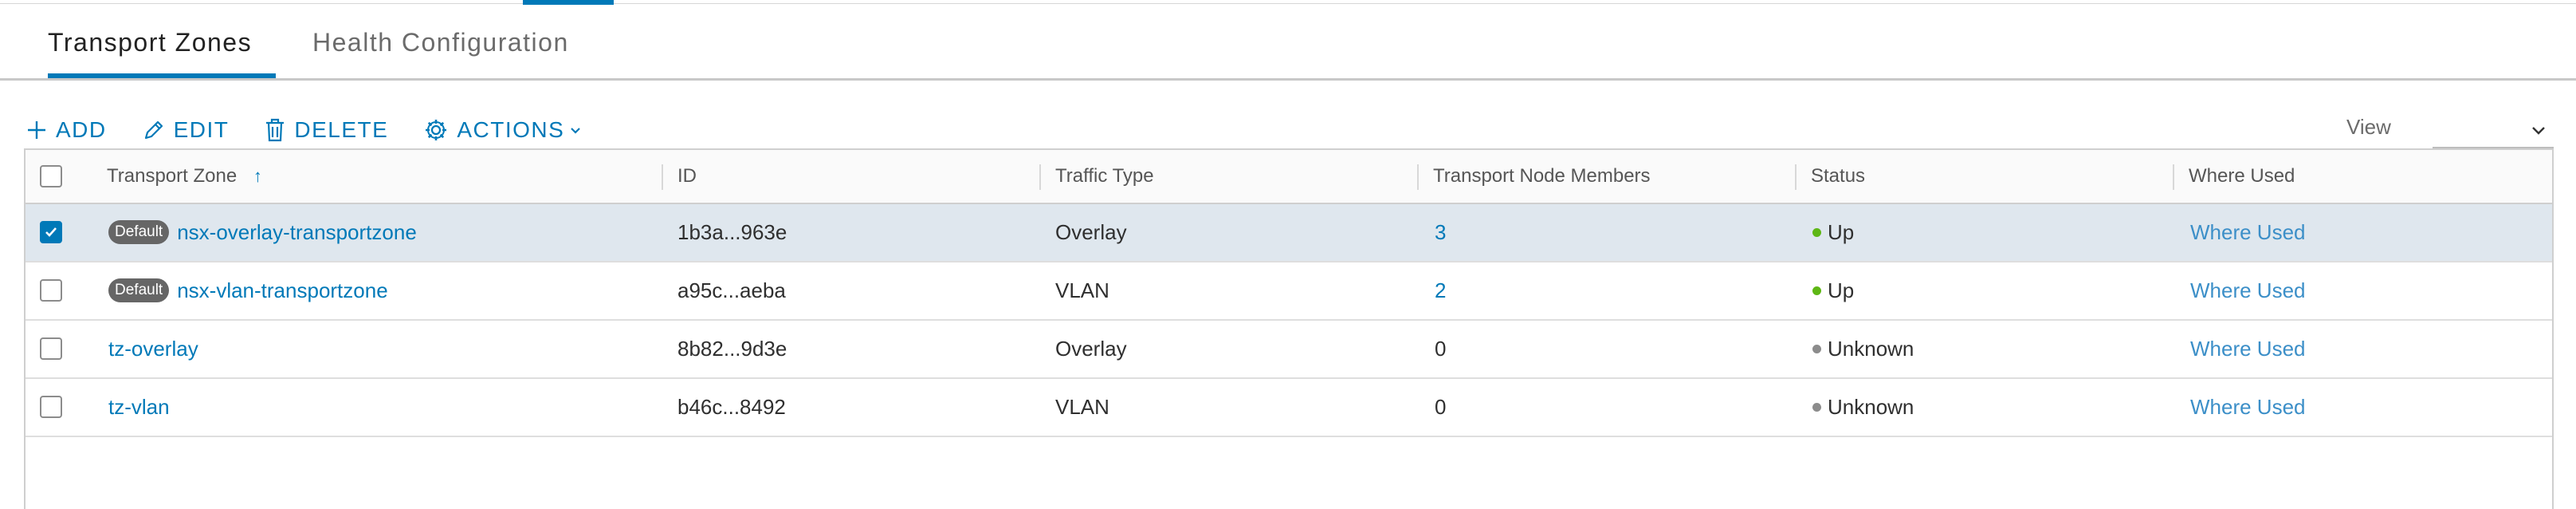  What do you see at coordinates (51, 176) in the screenshot?
I see `select-all-checkbox` at bounding box center [51, 176].